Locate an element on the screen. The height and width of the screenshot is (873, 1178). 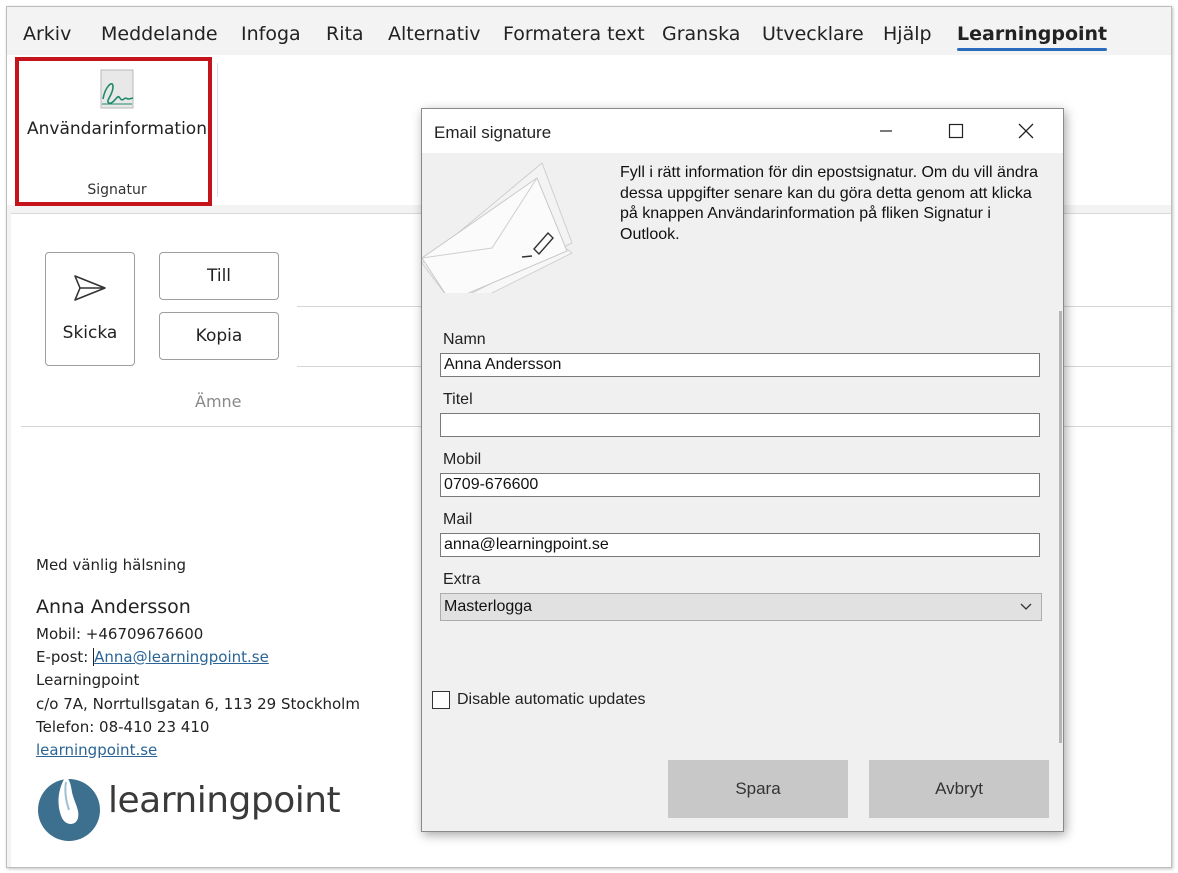
learningpoint-logo: learningpoint is located at coordinates (188, 809).